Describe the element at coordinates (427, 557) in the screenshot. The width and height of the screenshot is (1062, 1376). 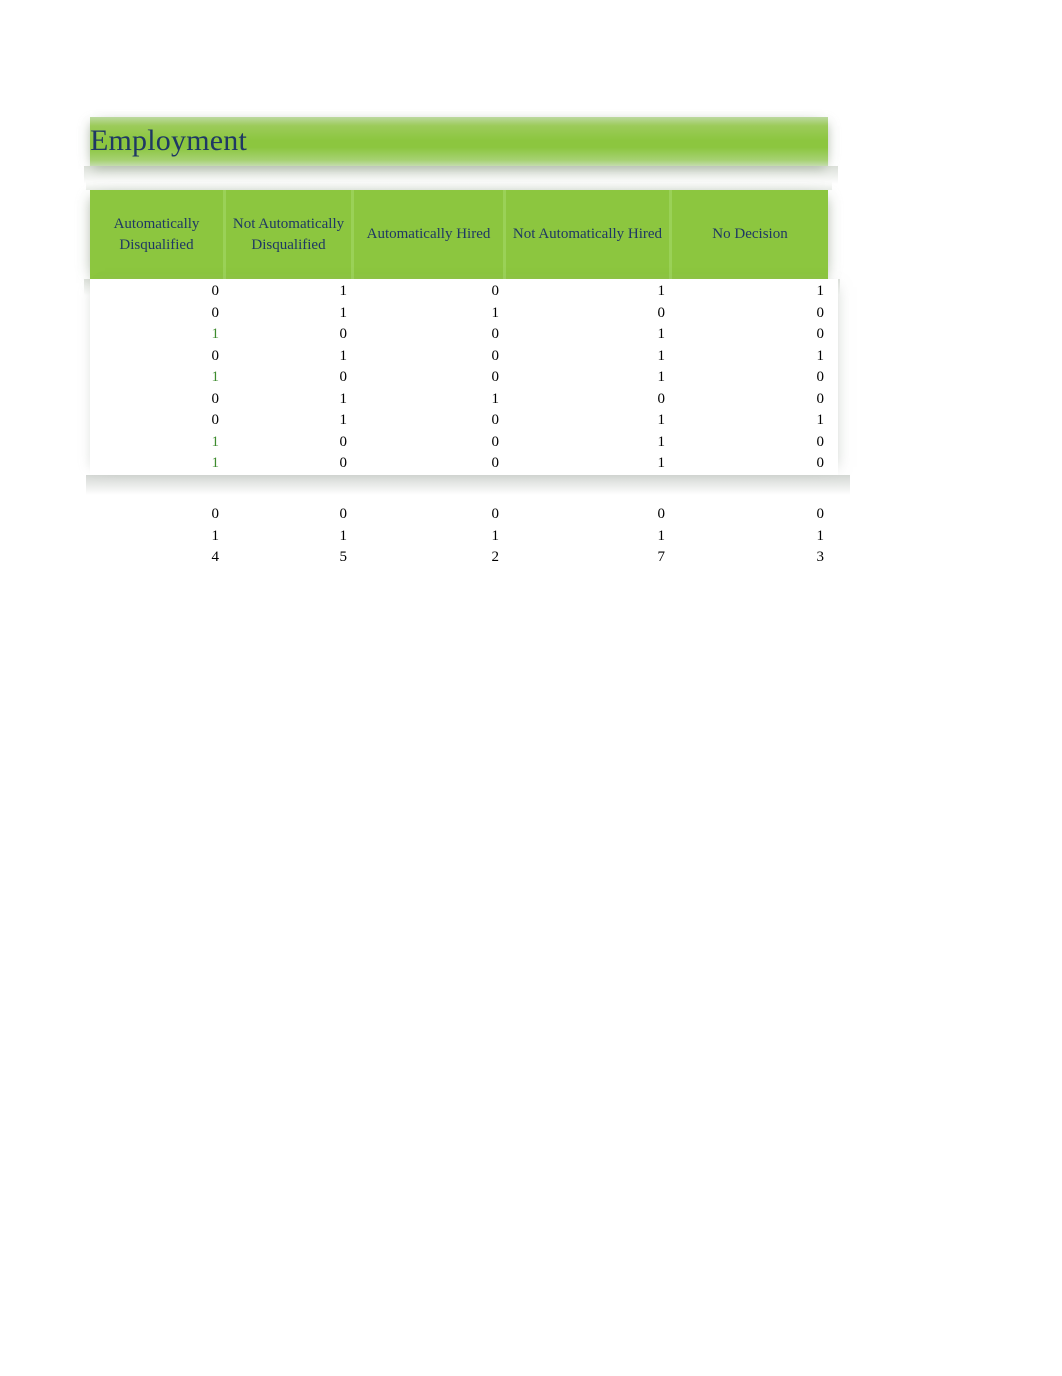
I see `table-cell: 2` at that location.